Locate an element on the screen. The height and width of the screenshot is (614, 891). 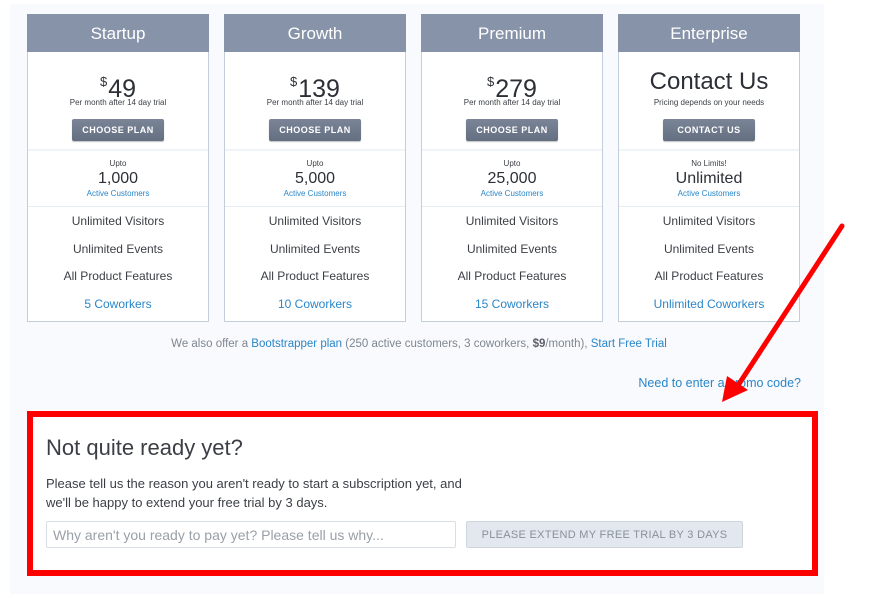
plan-name: Growth is located at coordinates (315, 33).